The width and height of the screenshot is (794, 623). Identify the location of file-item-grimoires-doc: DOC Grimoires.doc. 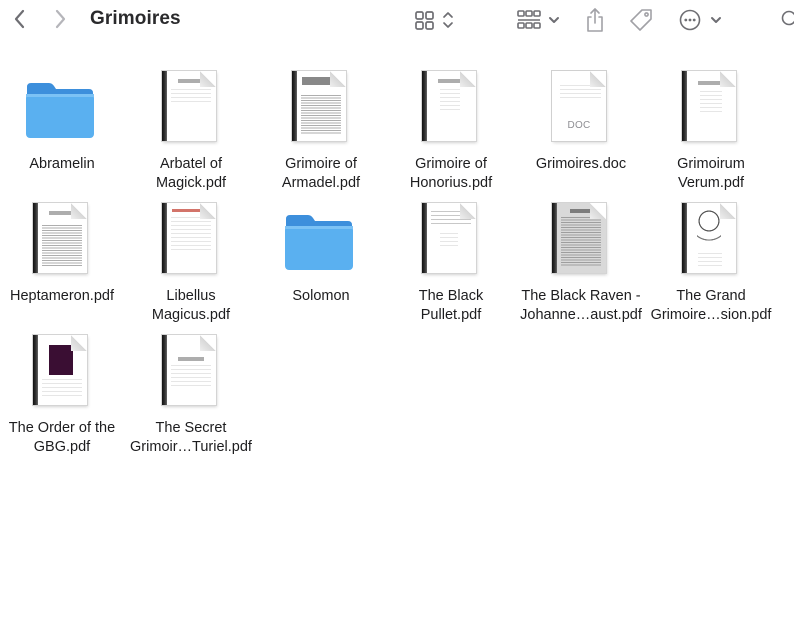
(581, 119).